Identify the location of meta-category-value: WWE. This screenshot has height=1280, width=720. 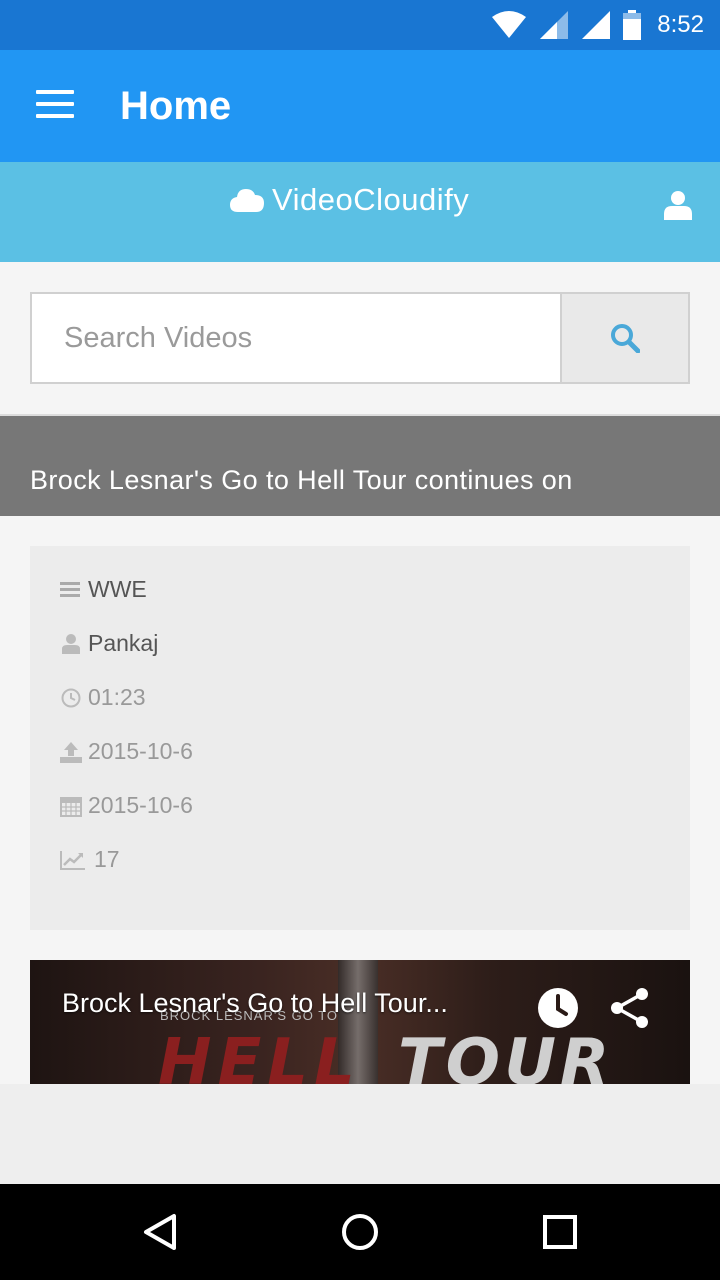
(117, 589).